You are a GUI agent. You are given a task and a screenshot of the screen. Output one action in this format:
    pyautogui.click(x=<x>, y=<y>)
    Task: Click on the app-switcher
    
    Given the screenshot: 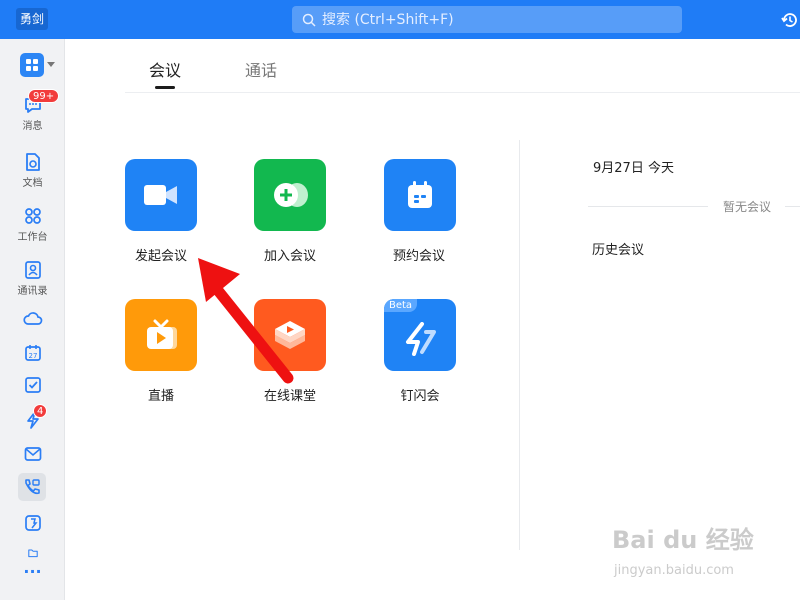 What is the action you would take?
    pyautogui.click(x=37, y=65)
    